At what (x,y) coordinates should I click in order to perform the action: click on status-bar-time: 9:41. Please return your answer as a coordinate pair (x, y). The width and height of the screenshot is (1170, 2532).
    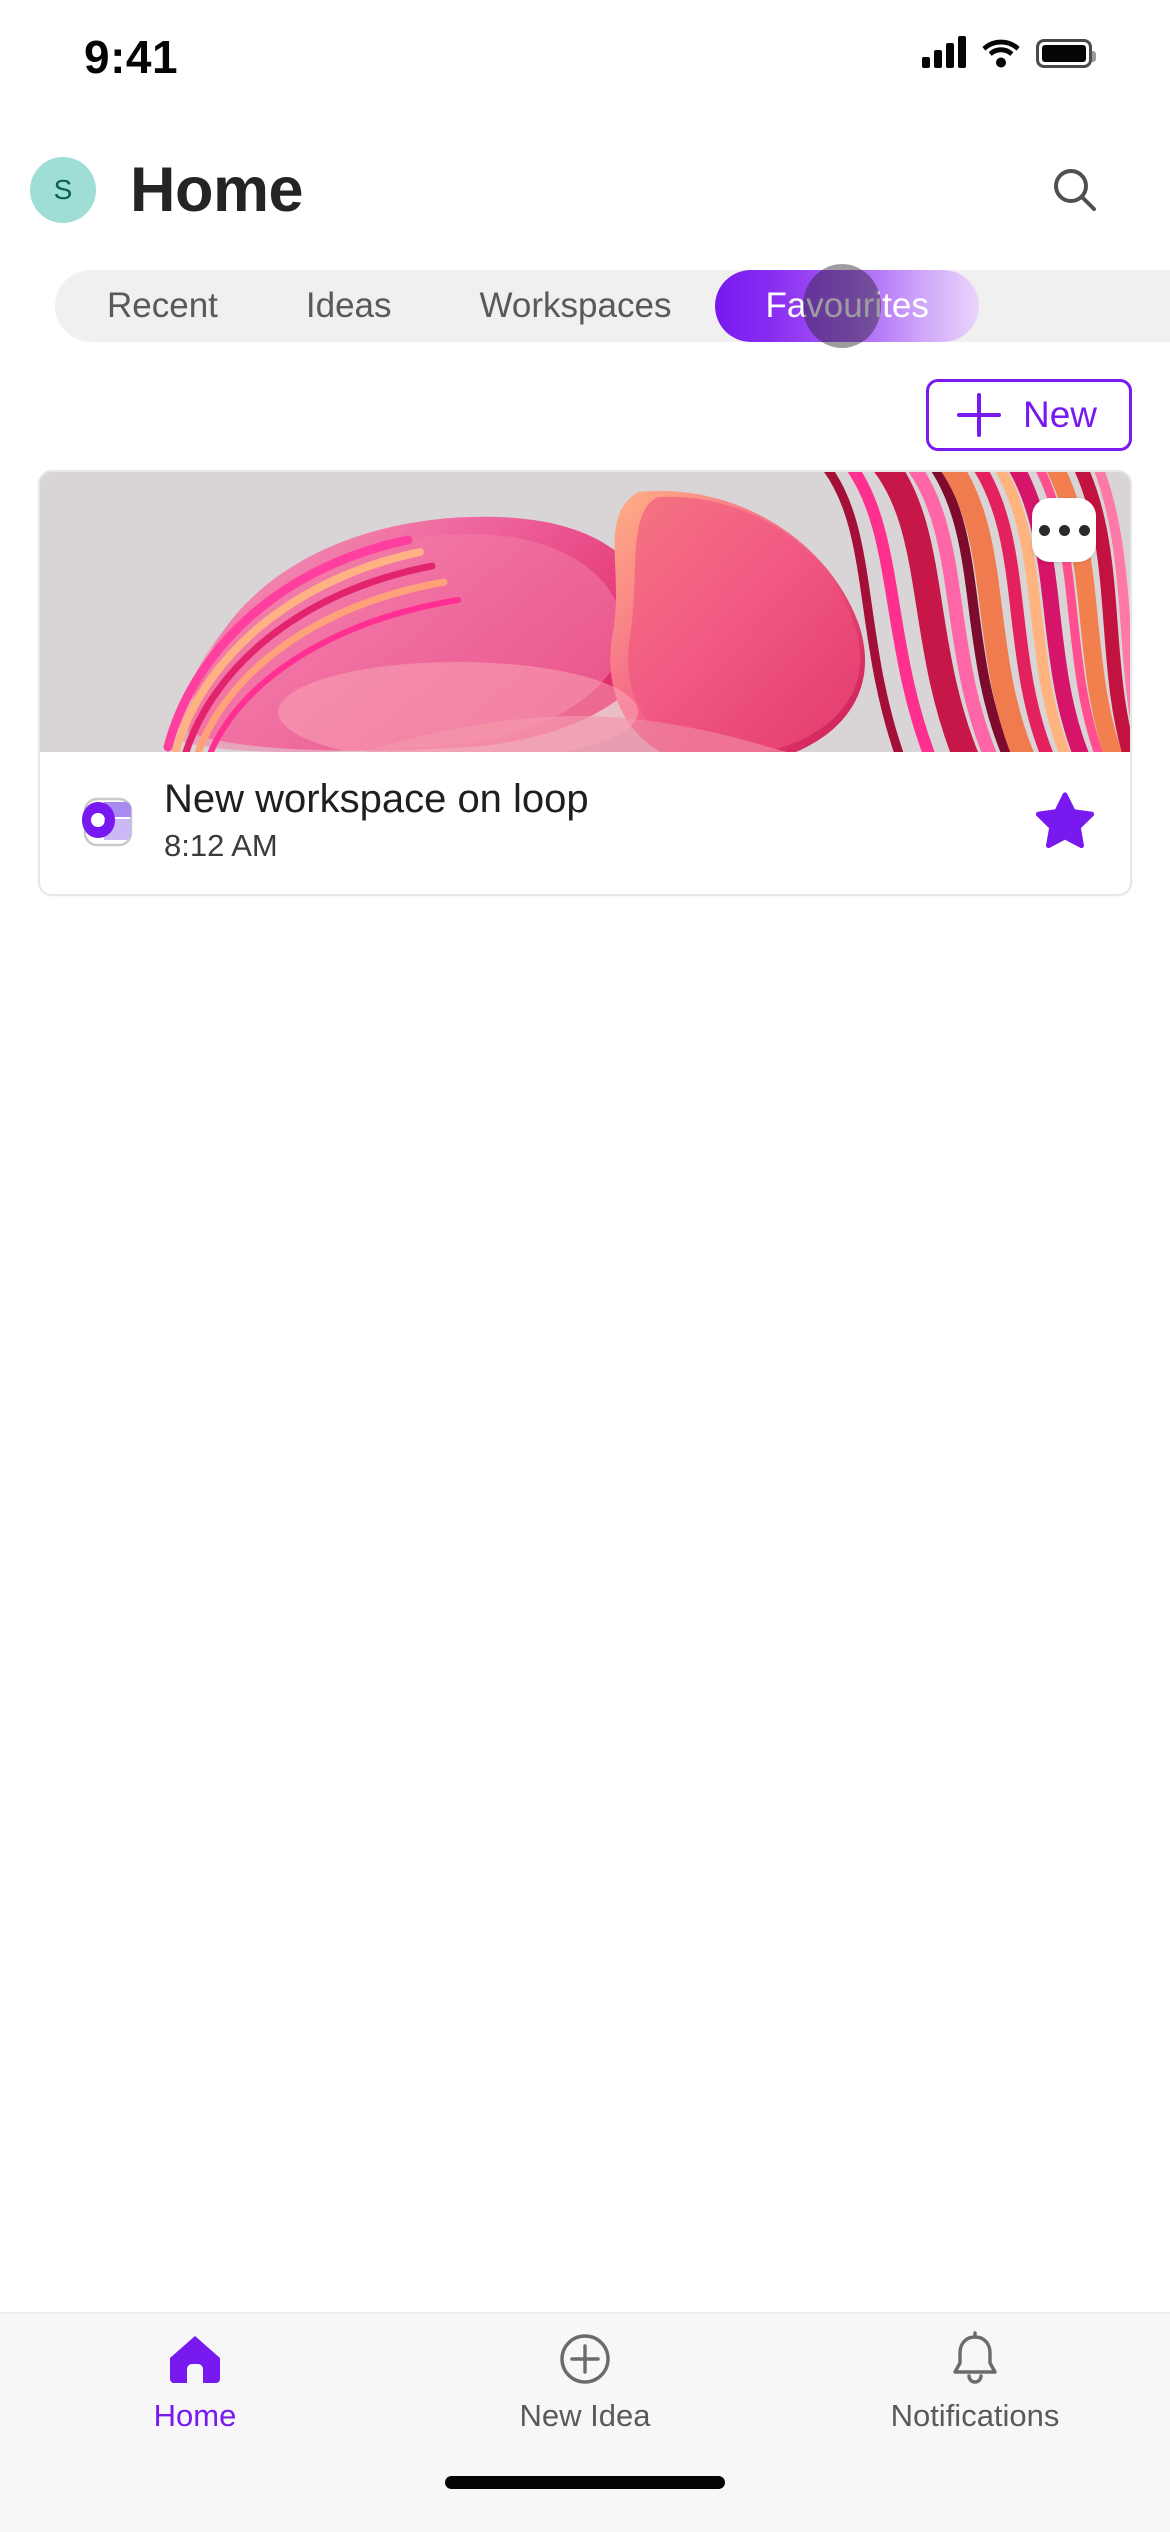
    Looking at the image, I should click on (131, 57).